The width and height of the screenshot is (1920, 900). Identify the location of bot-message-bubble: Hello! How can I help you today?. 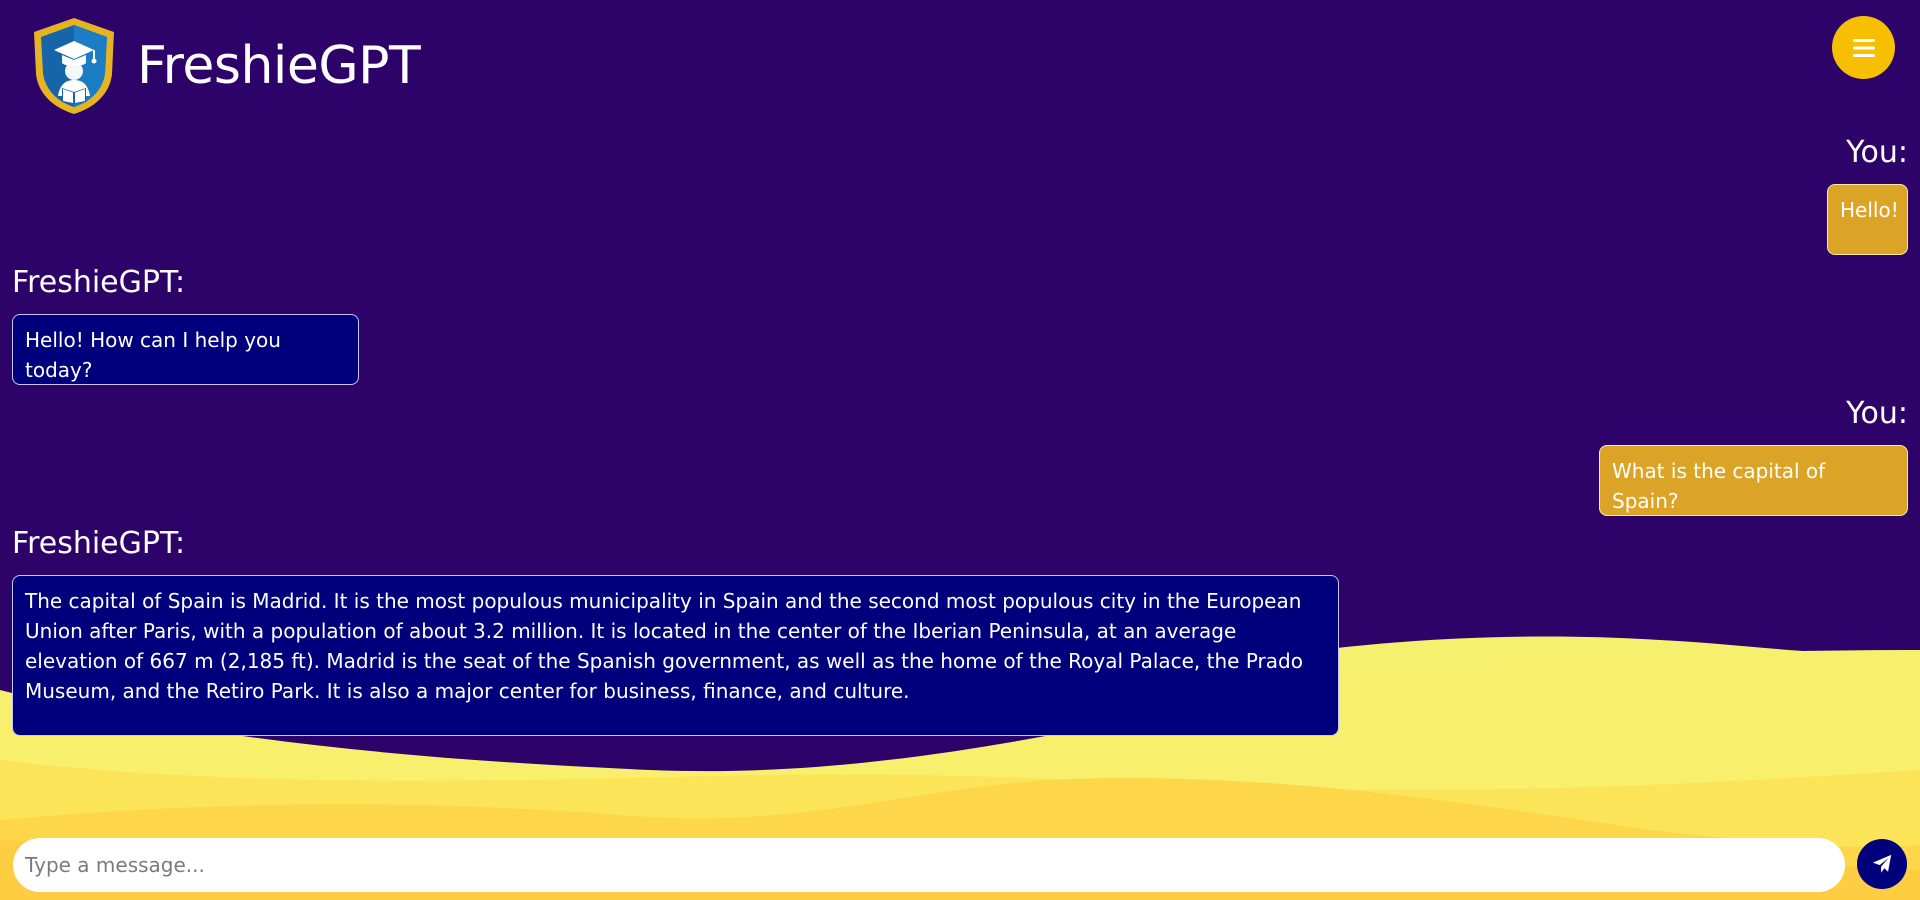
(185, 349).